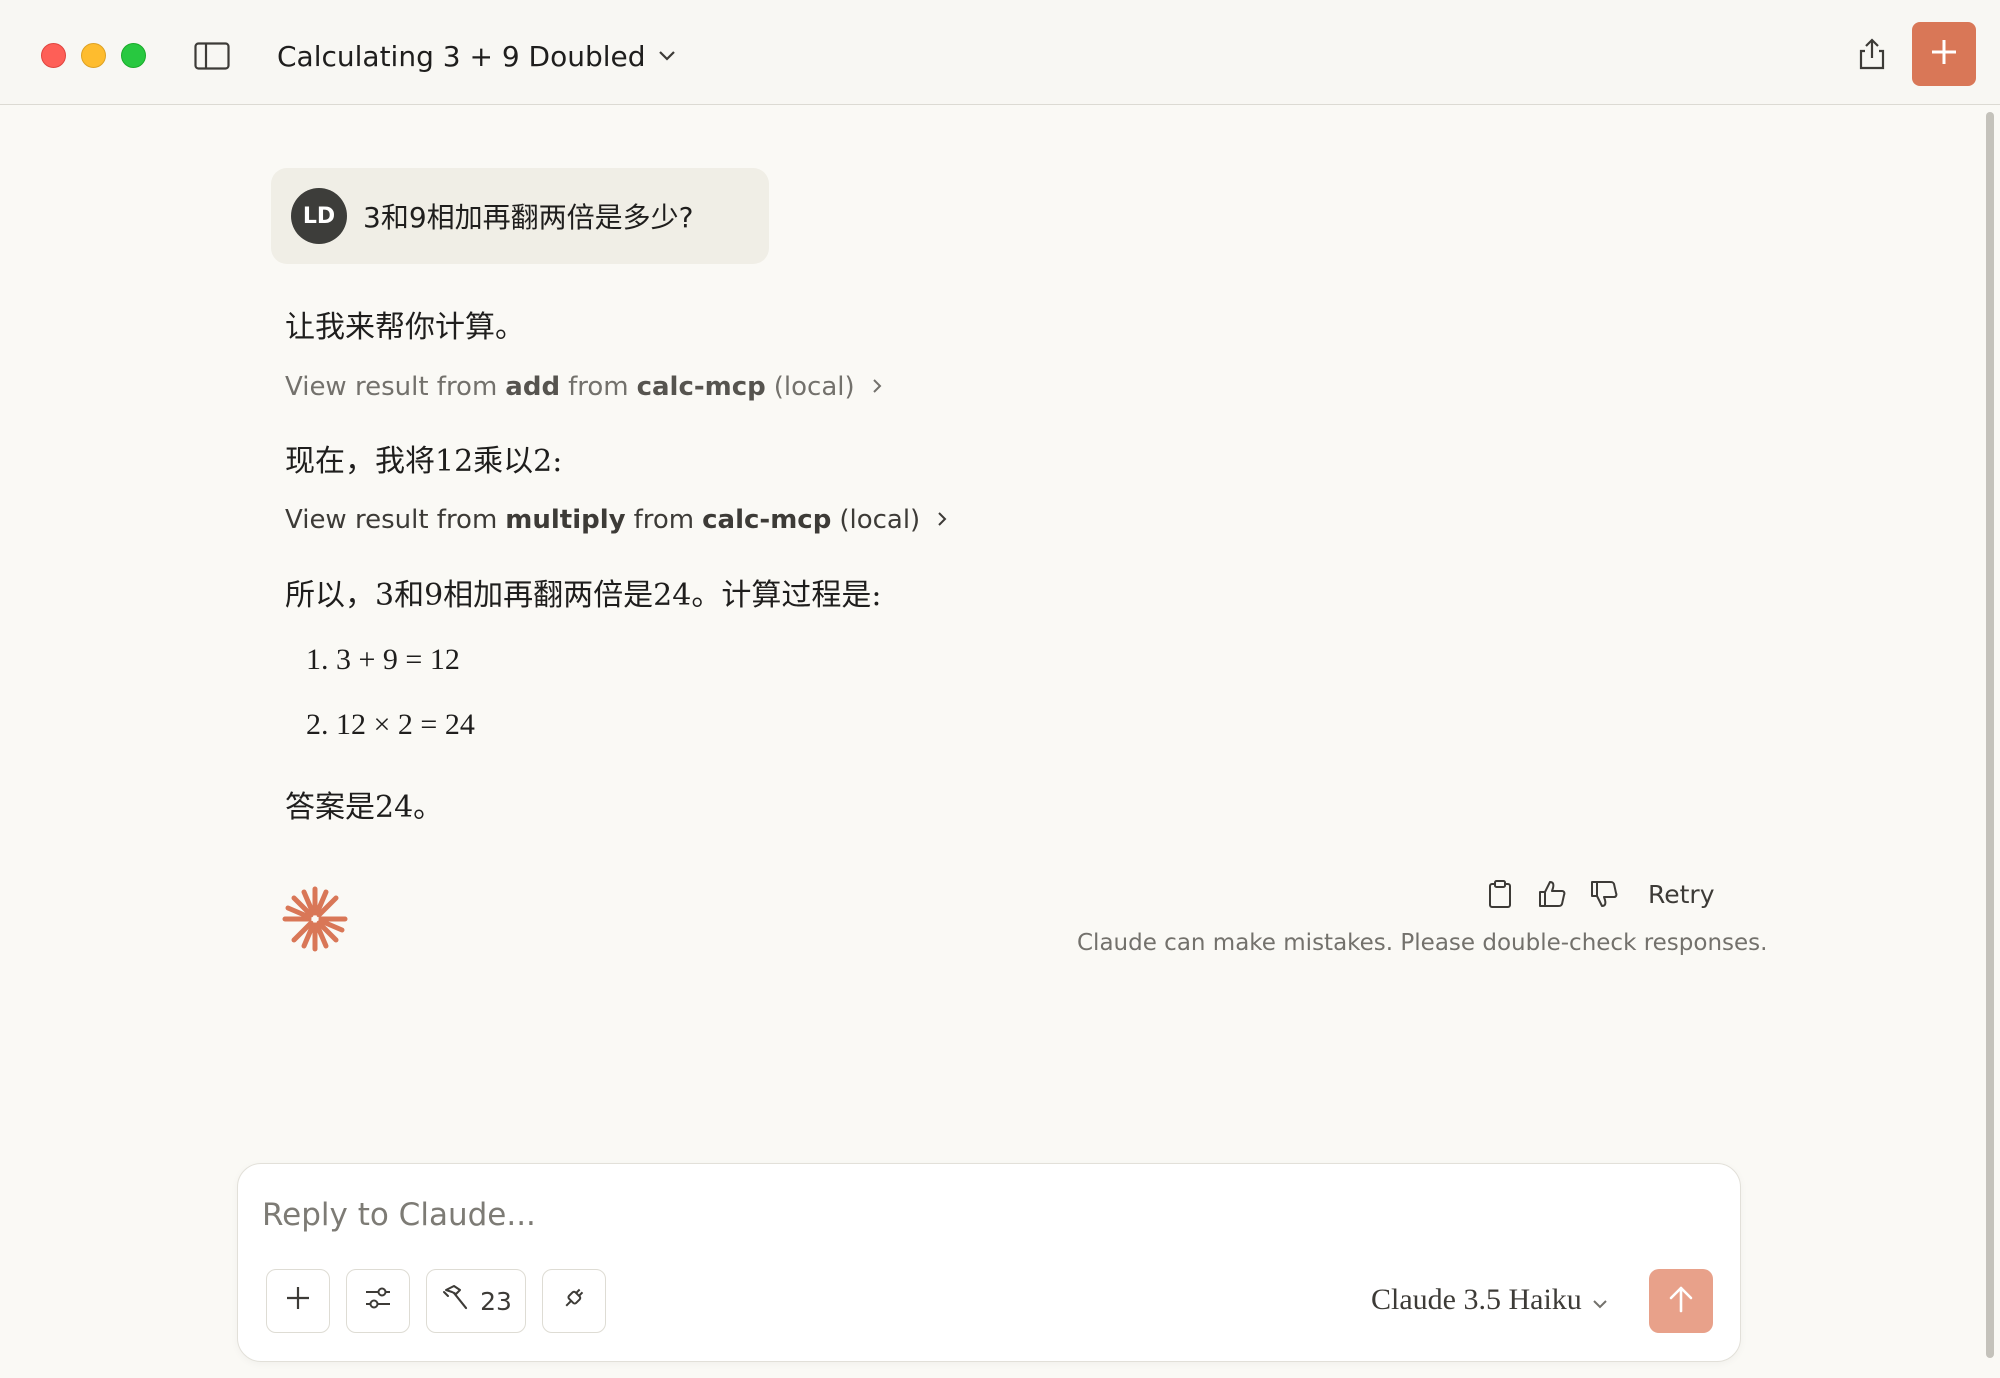  Describe the element at coordinates (528, 217) in the screenshot. I see `user-message-text: 3和9相加再翻两倍是多少?` at that location.